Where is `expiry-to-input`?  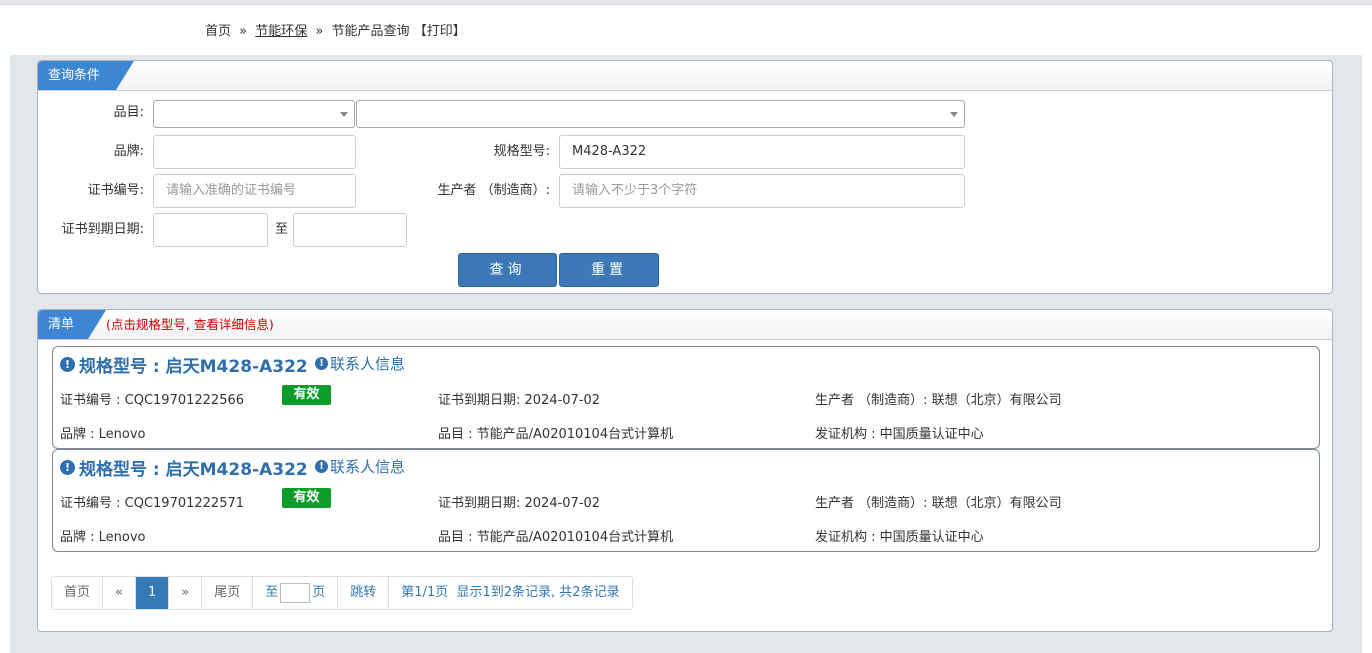 expiry-to-input is located at coordinates (350, 230).